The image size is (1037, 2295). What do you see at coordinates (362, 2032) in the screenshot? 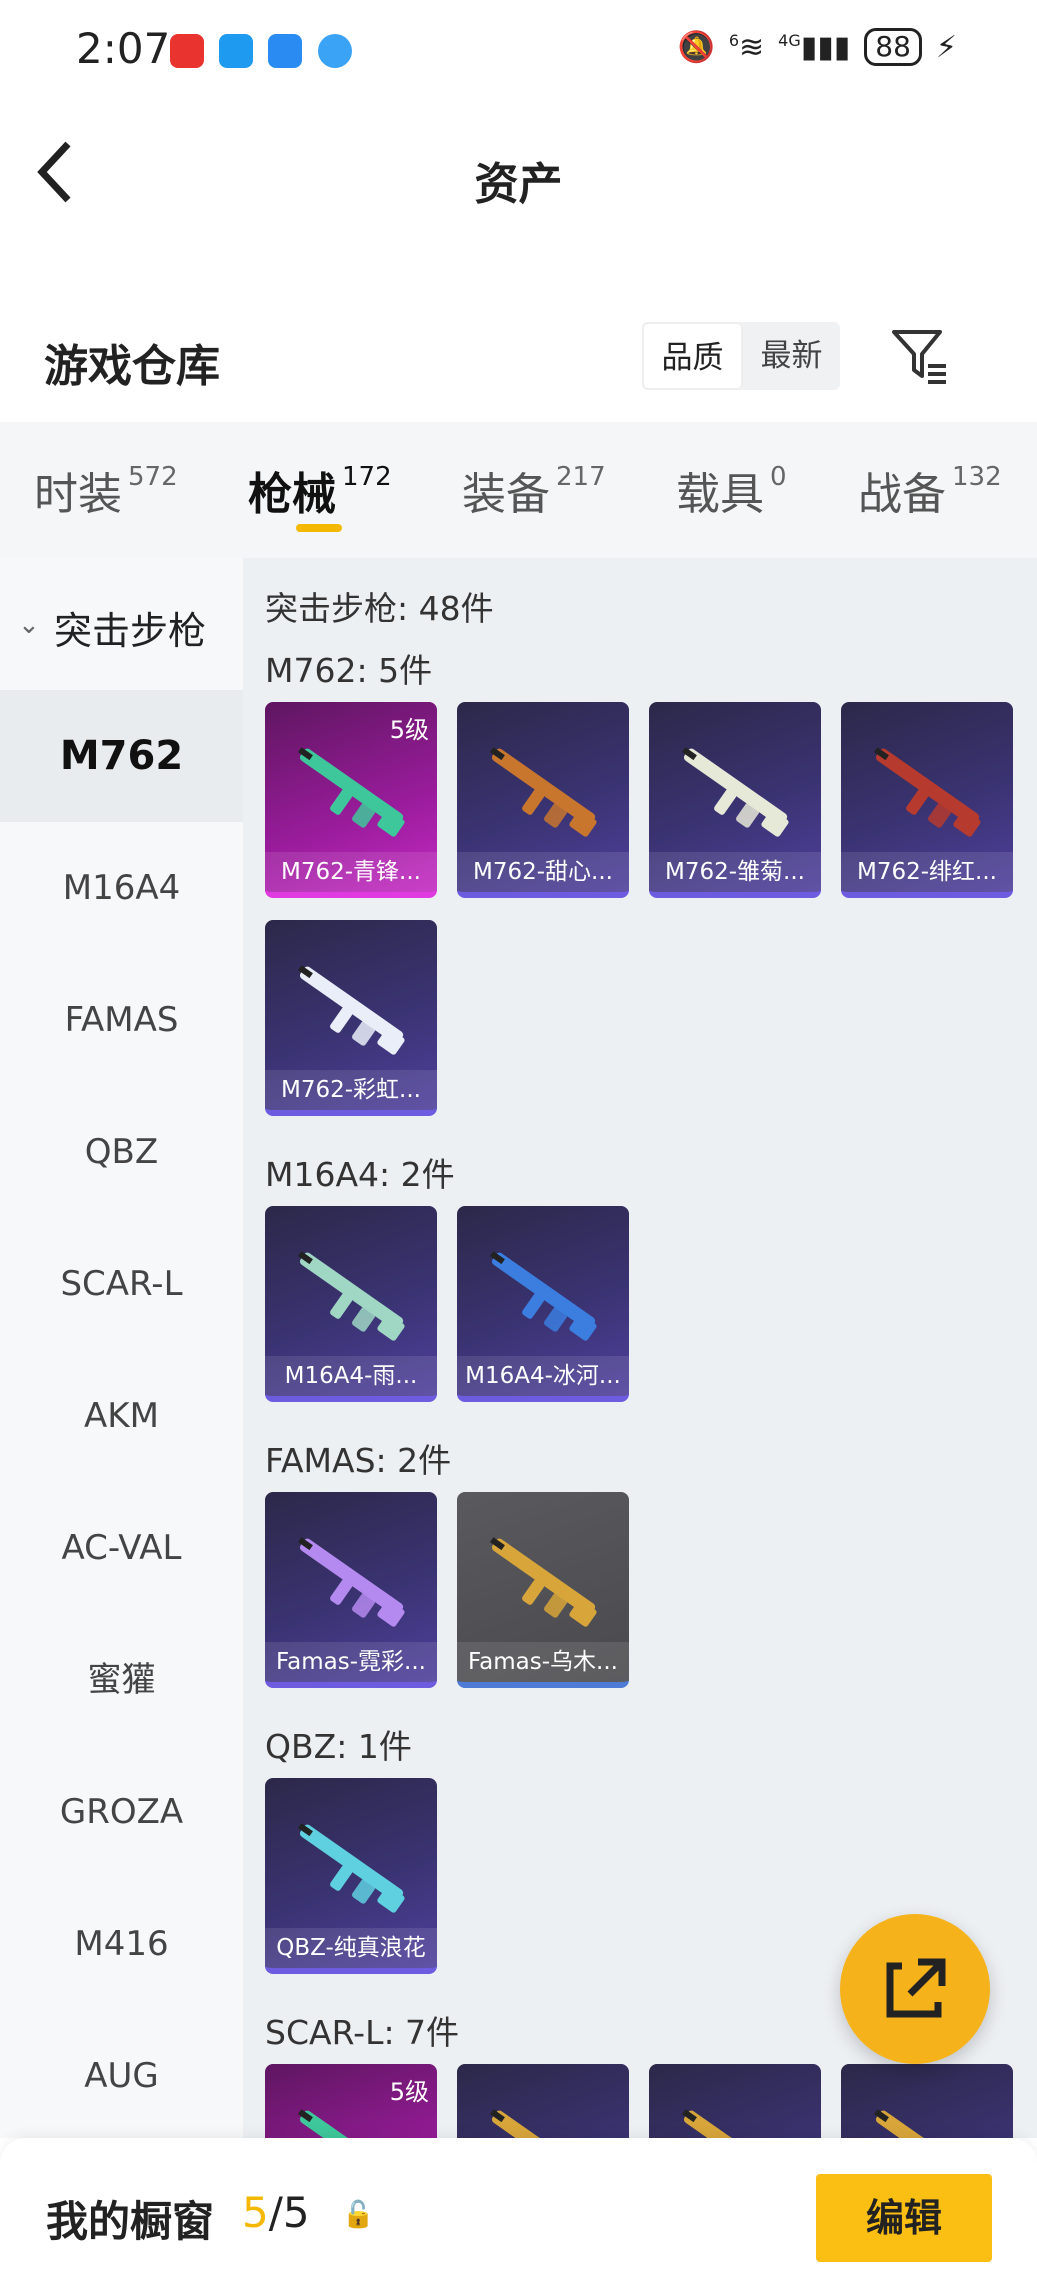
I see `section-title: SCAR-L: 7件` at bounding box center [362, 2032].